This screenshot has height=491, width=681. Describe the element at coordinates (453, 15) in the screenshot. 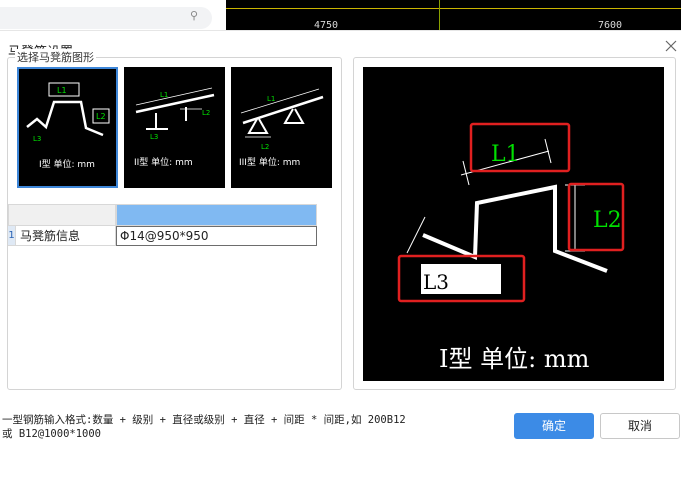

I see `background-cad-canvas: 4750 7600` at that location.